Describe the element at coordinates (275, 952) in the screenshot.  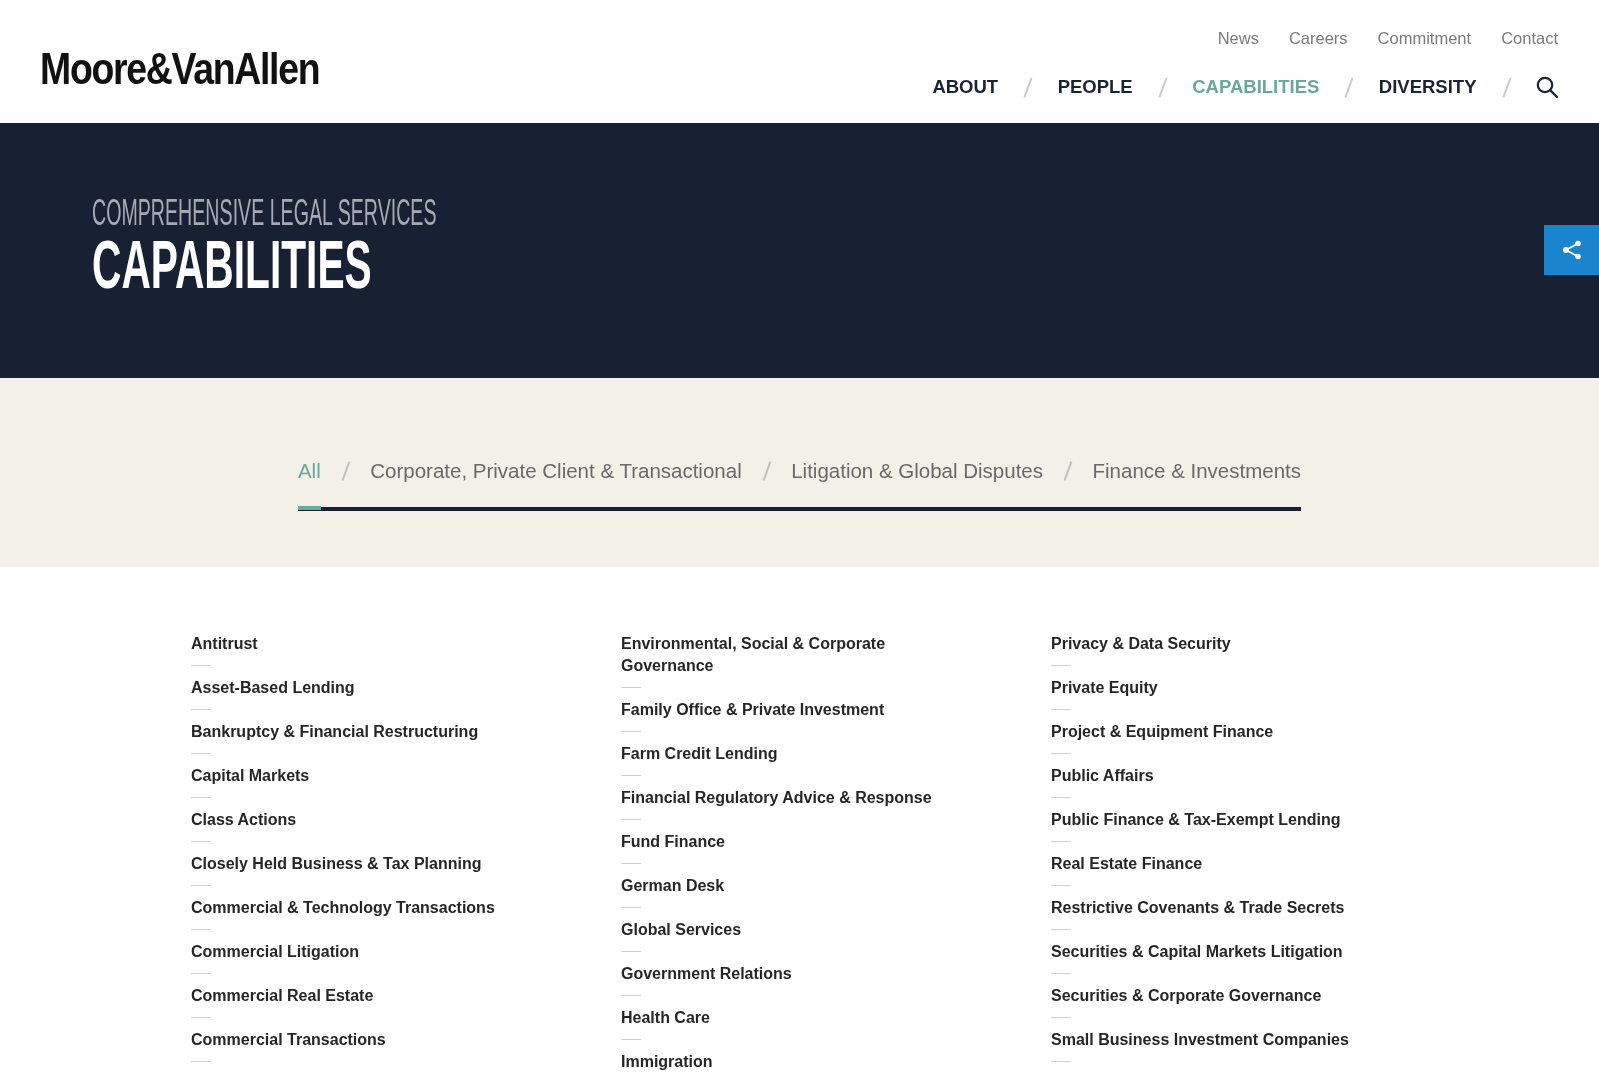
I see `capability-link: Commercial Litigation` at that location.